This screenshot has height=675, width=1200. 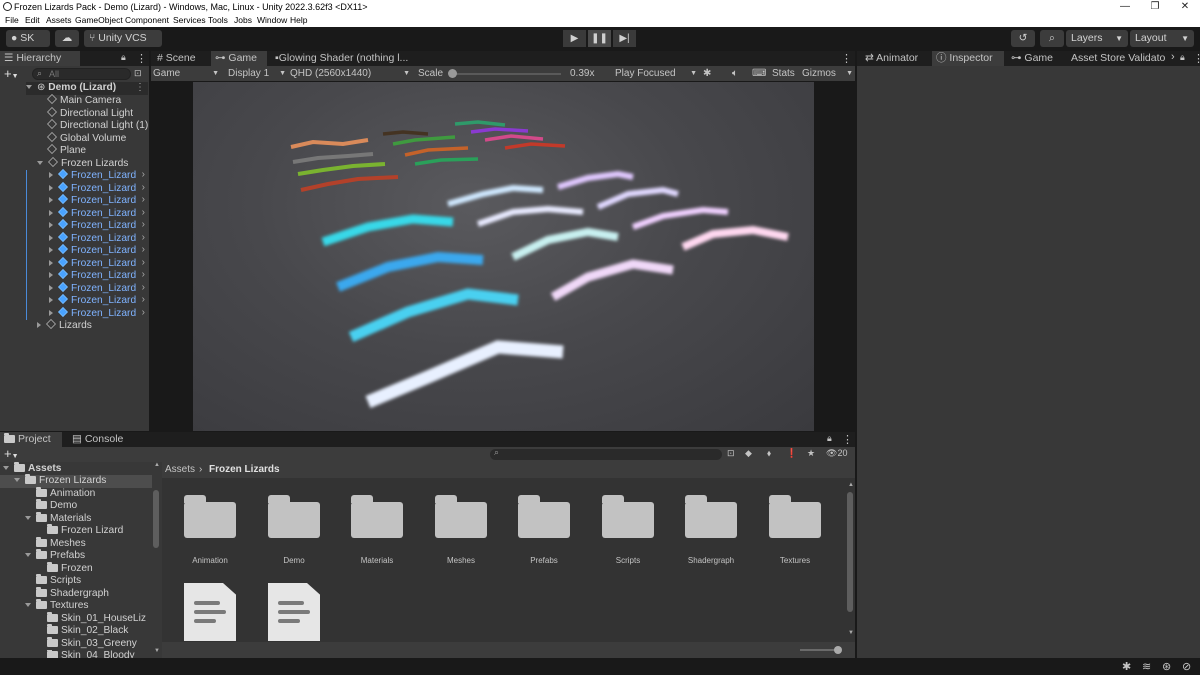 What do you see at coordinates (59, 20) in the screenshot?
I see `menu-assets: Assets` at bounding box center [59, 20].